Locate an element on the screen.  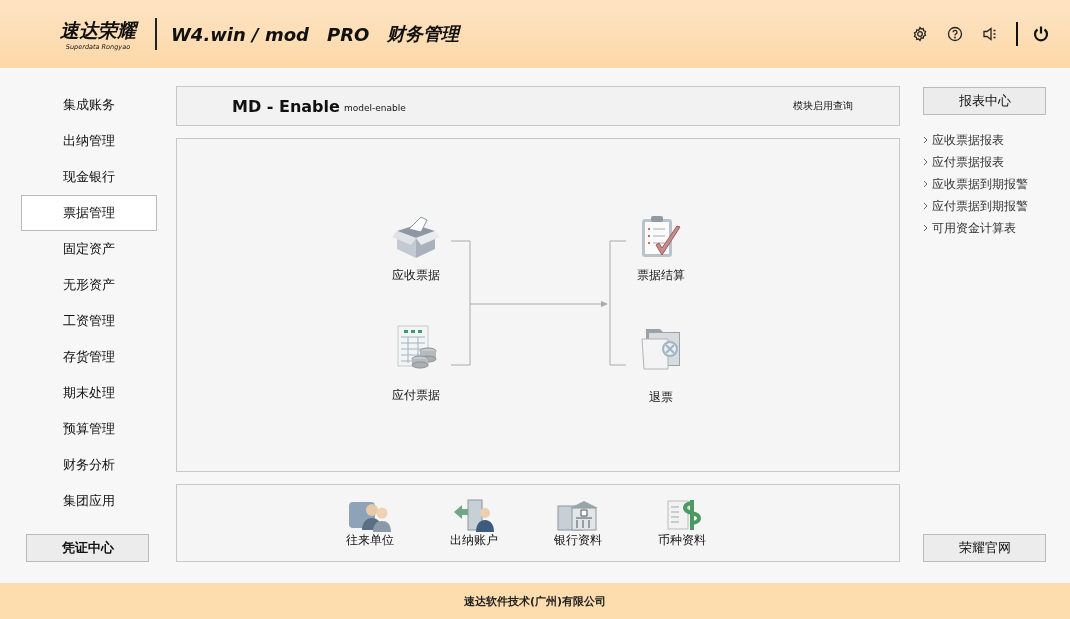
door-person-icon is located at coordinates (474, 515).